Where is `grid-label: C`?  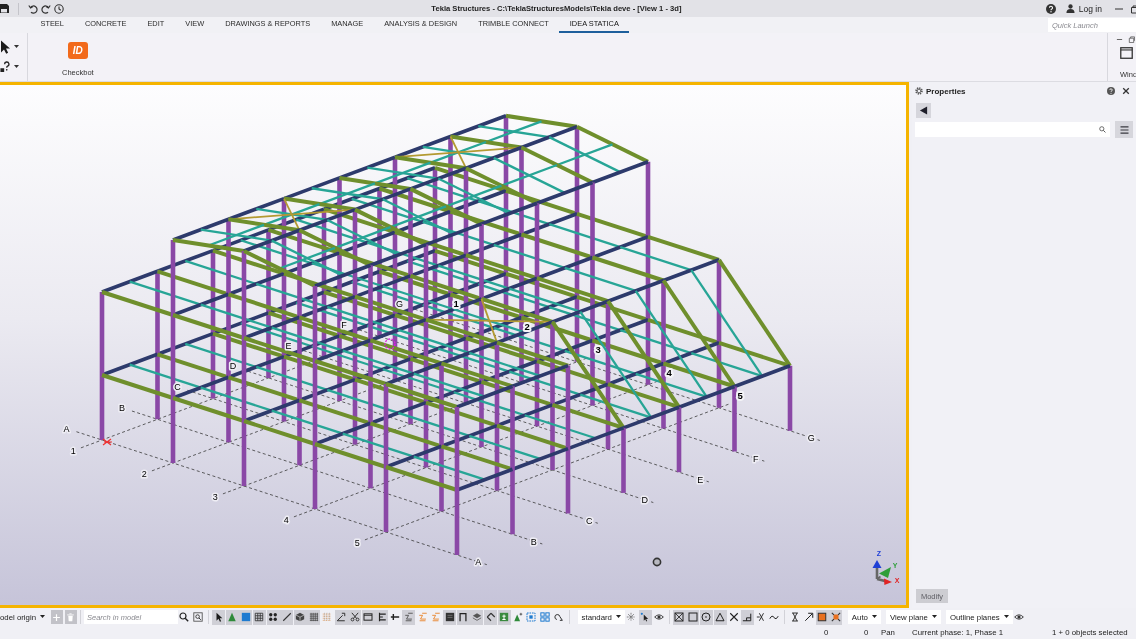
grid-label: C is located at coordinates (589, 521).